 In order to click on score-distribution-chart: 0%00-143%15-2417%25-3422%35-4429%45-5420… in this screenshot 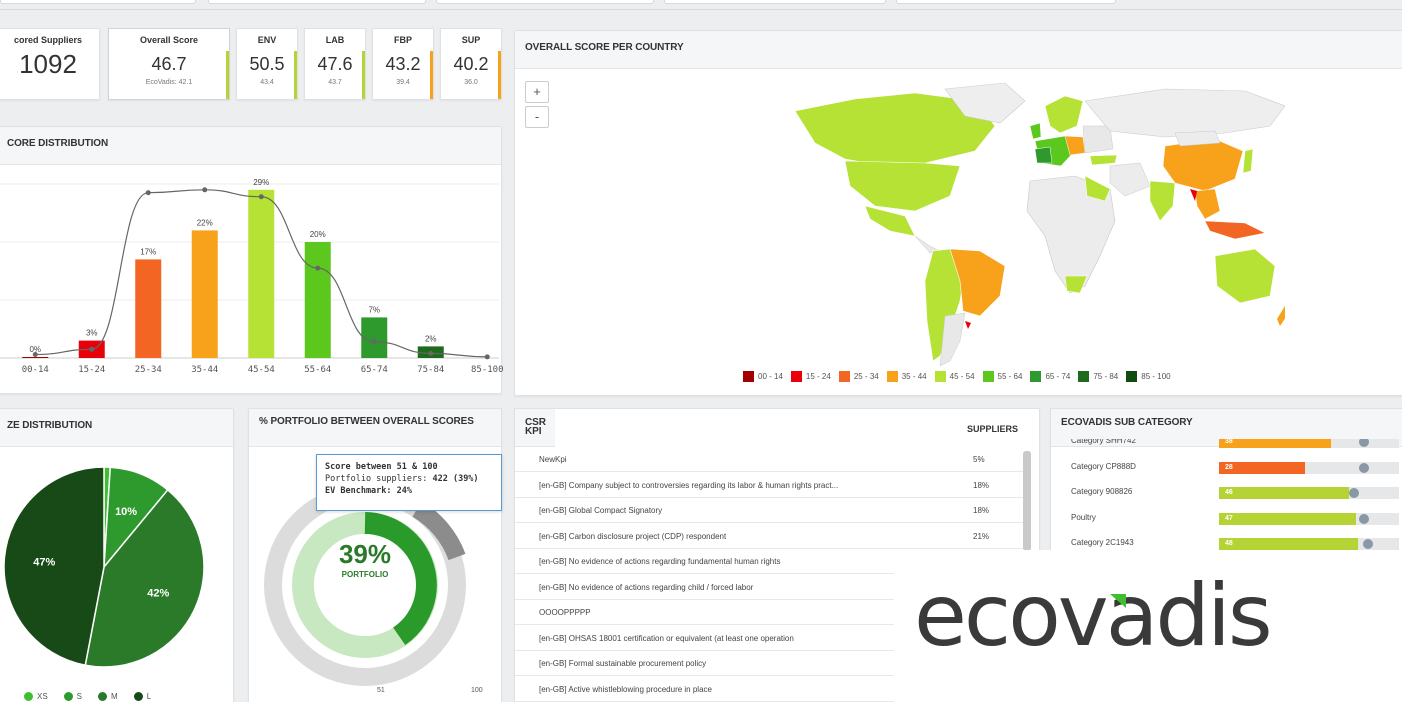, I will do `click(251, 276)`.